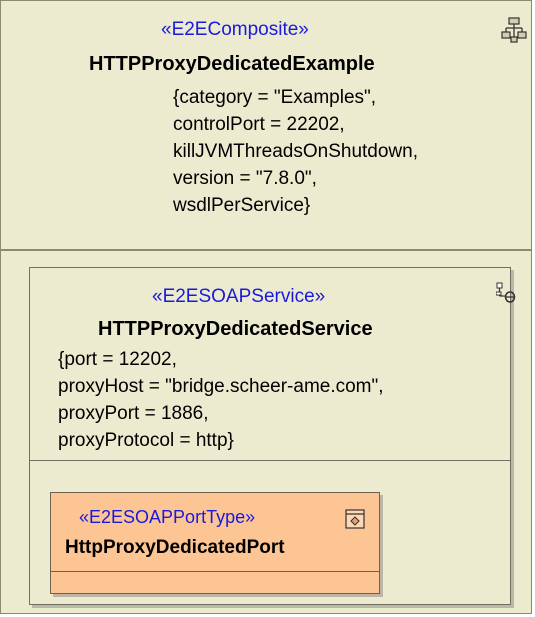 This screenshot has height=617, width=535. I want to click on service-name: HTTPProxyDedicatedService, so click(235, 329).